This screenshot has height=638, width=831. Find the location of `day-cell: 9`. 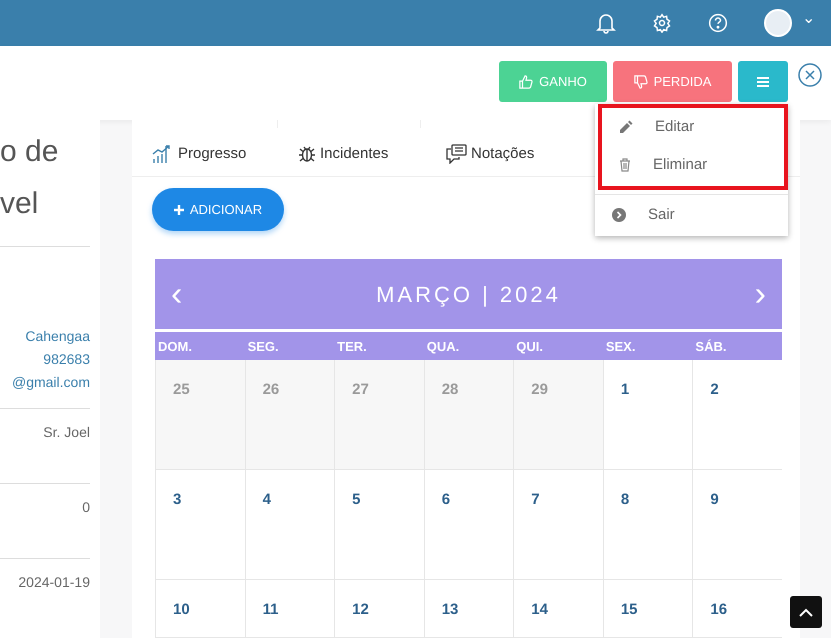

day-cell: 9 is located at coordinates (737, 525).